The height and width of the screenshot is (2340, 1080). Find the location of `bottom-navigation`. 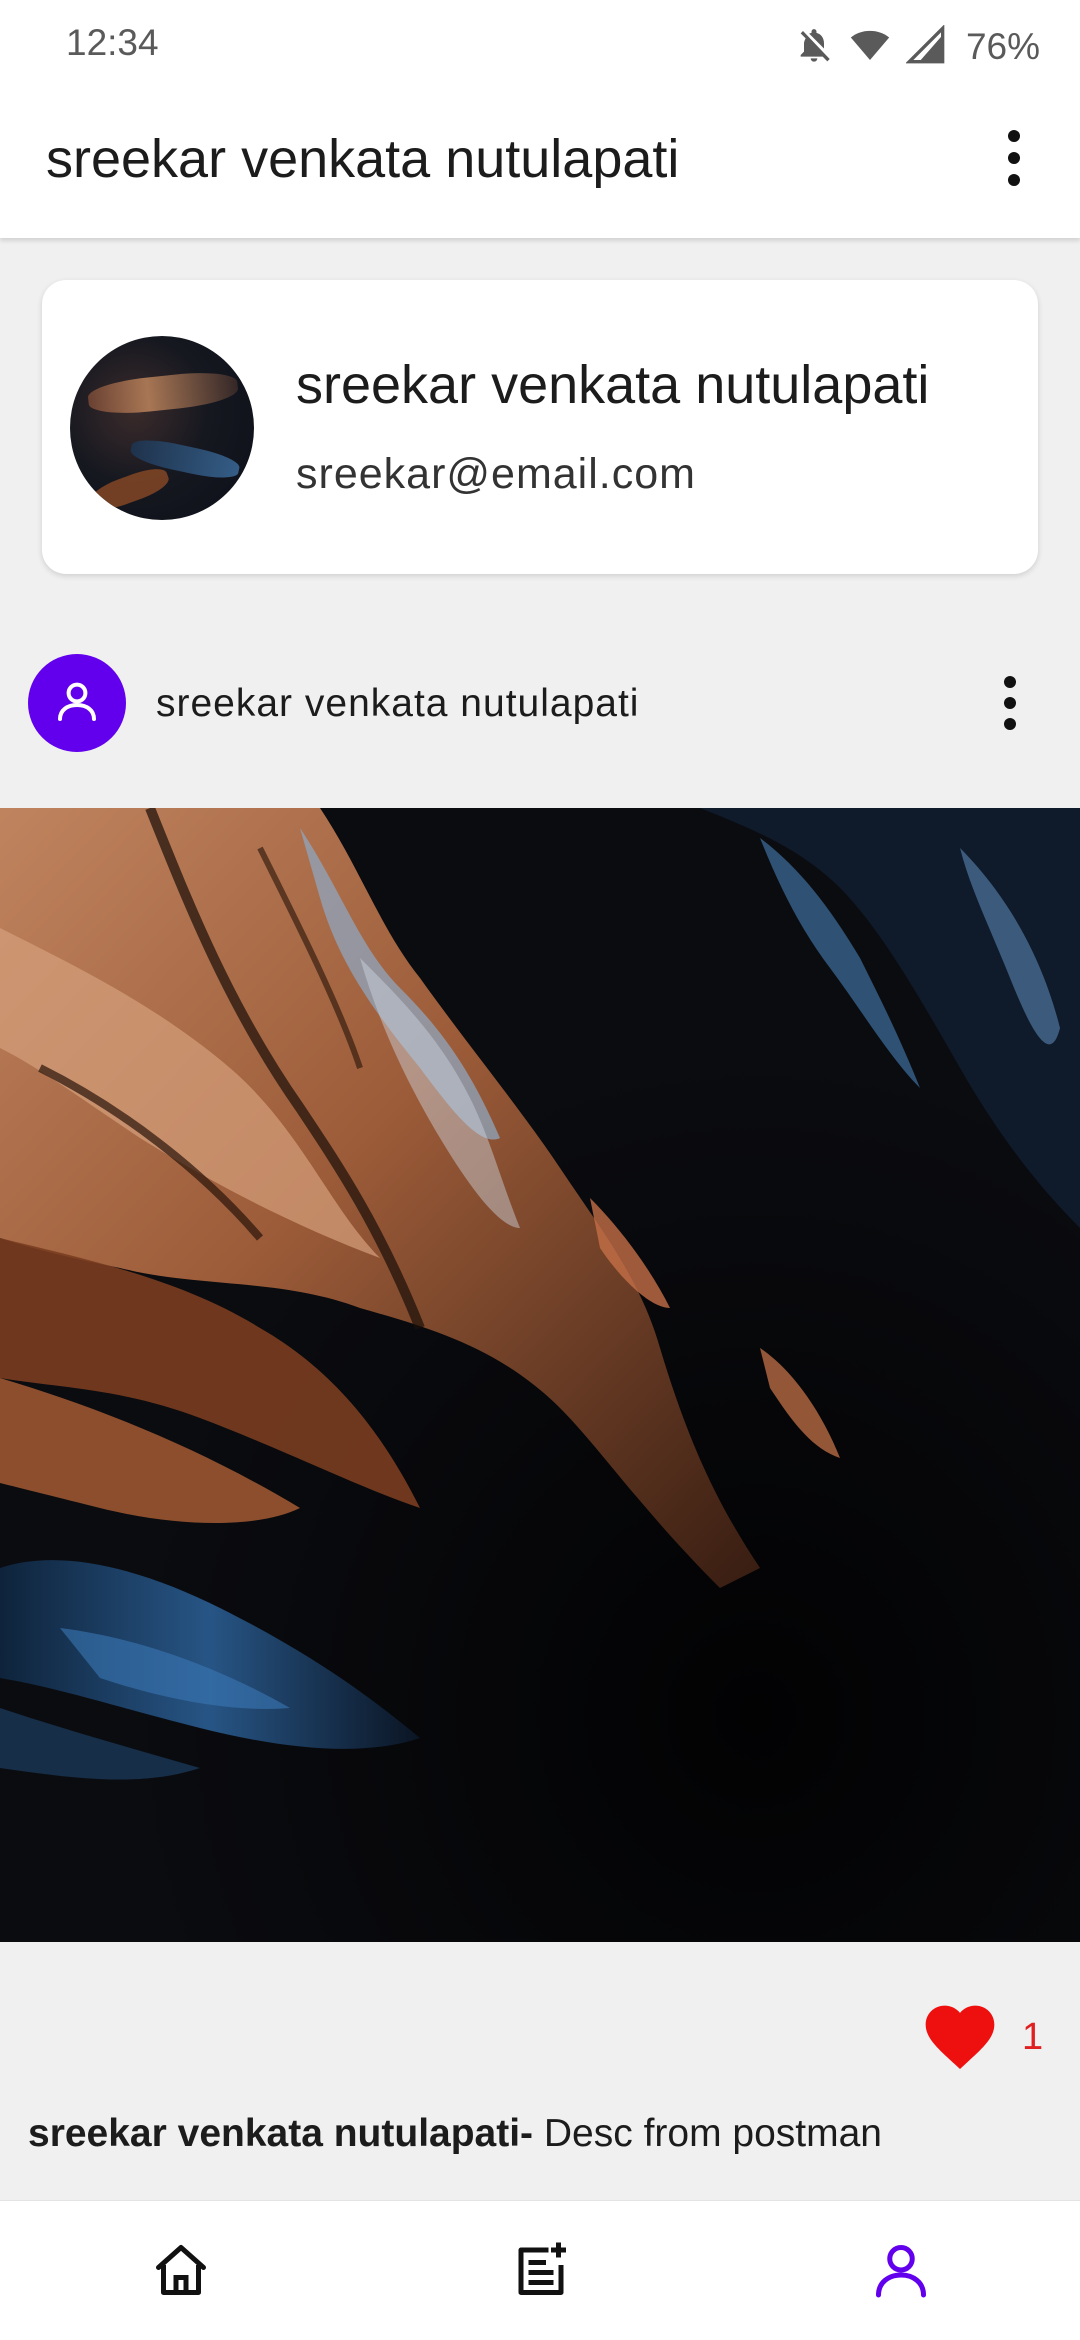

bottom-navigation is located at coordinates (540, 2270).